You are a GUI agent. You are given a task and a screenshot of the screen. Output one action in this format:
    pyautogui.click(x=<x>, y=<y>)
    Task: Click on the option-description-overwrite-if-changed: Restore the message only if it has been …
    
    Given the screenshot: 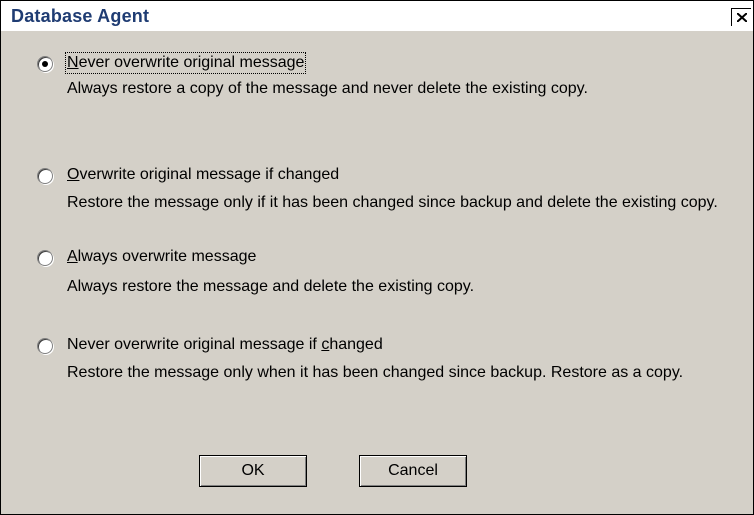 What is the action you would take?
    pyautogui.click(x=392, y=202)
    